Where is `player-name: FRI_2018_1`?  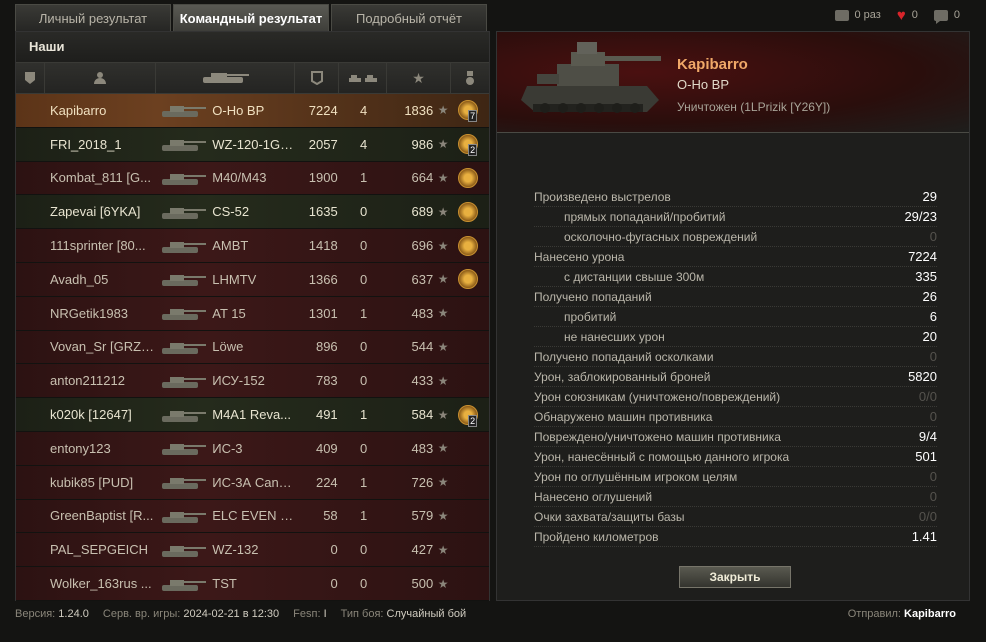 player-name: FRI_2018_1 is located at coordinates (86, 144).